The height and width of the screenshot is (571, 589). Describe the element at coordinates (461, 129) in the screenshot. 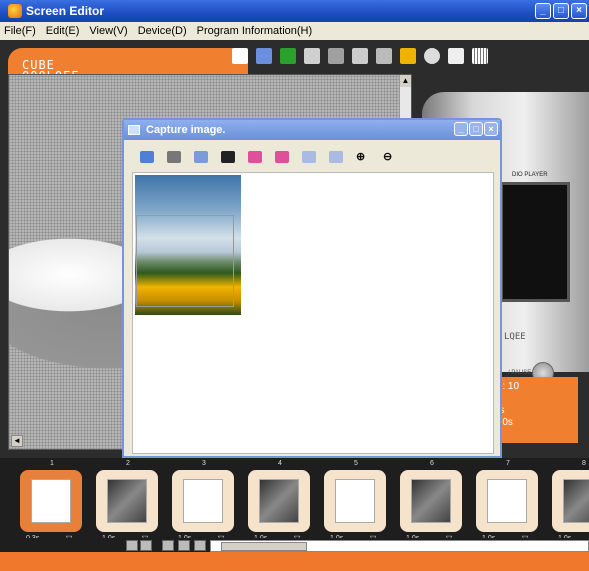

I see `dialog-minimize-button: _` at that location.